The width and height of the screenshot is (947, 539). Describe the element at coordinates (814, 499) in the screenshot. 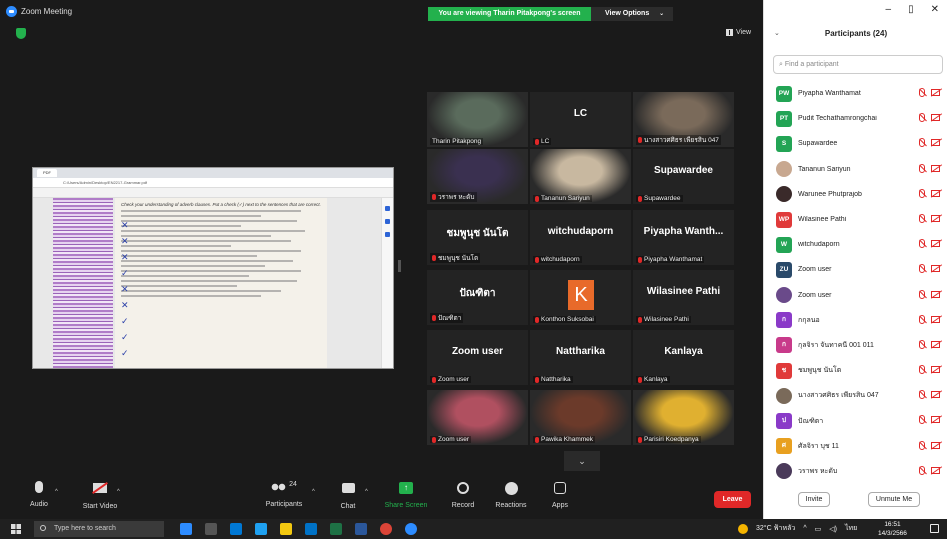

I see `invite-button: Invite` at that location.